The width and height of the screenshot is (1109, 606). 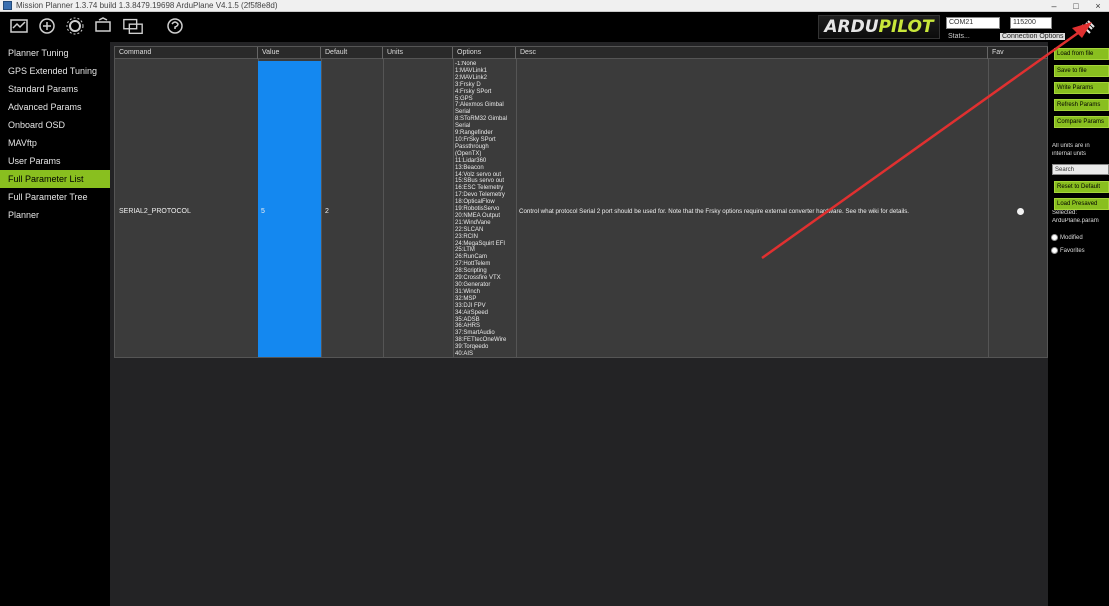 What do you see at coordinates (75, 26) in the screenshot?
I see `initial-setup-icon` at bounding box center [75, 26].